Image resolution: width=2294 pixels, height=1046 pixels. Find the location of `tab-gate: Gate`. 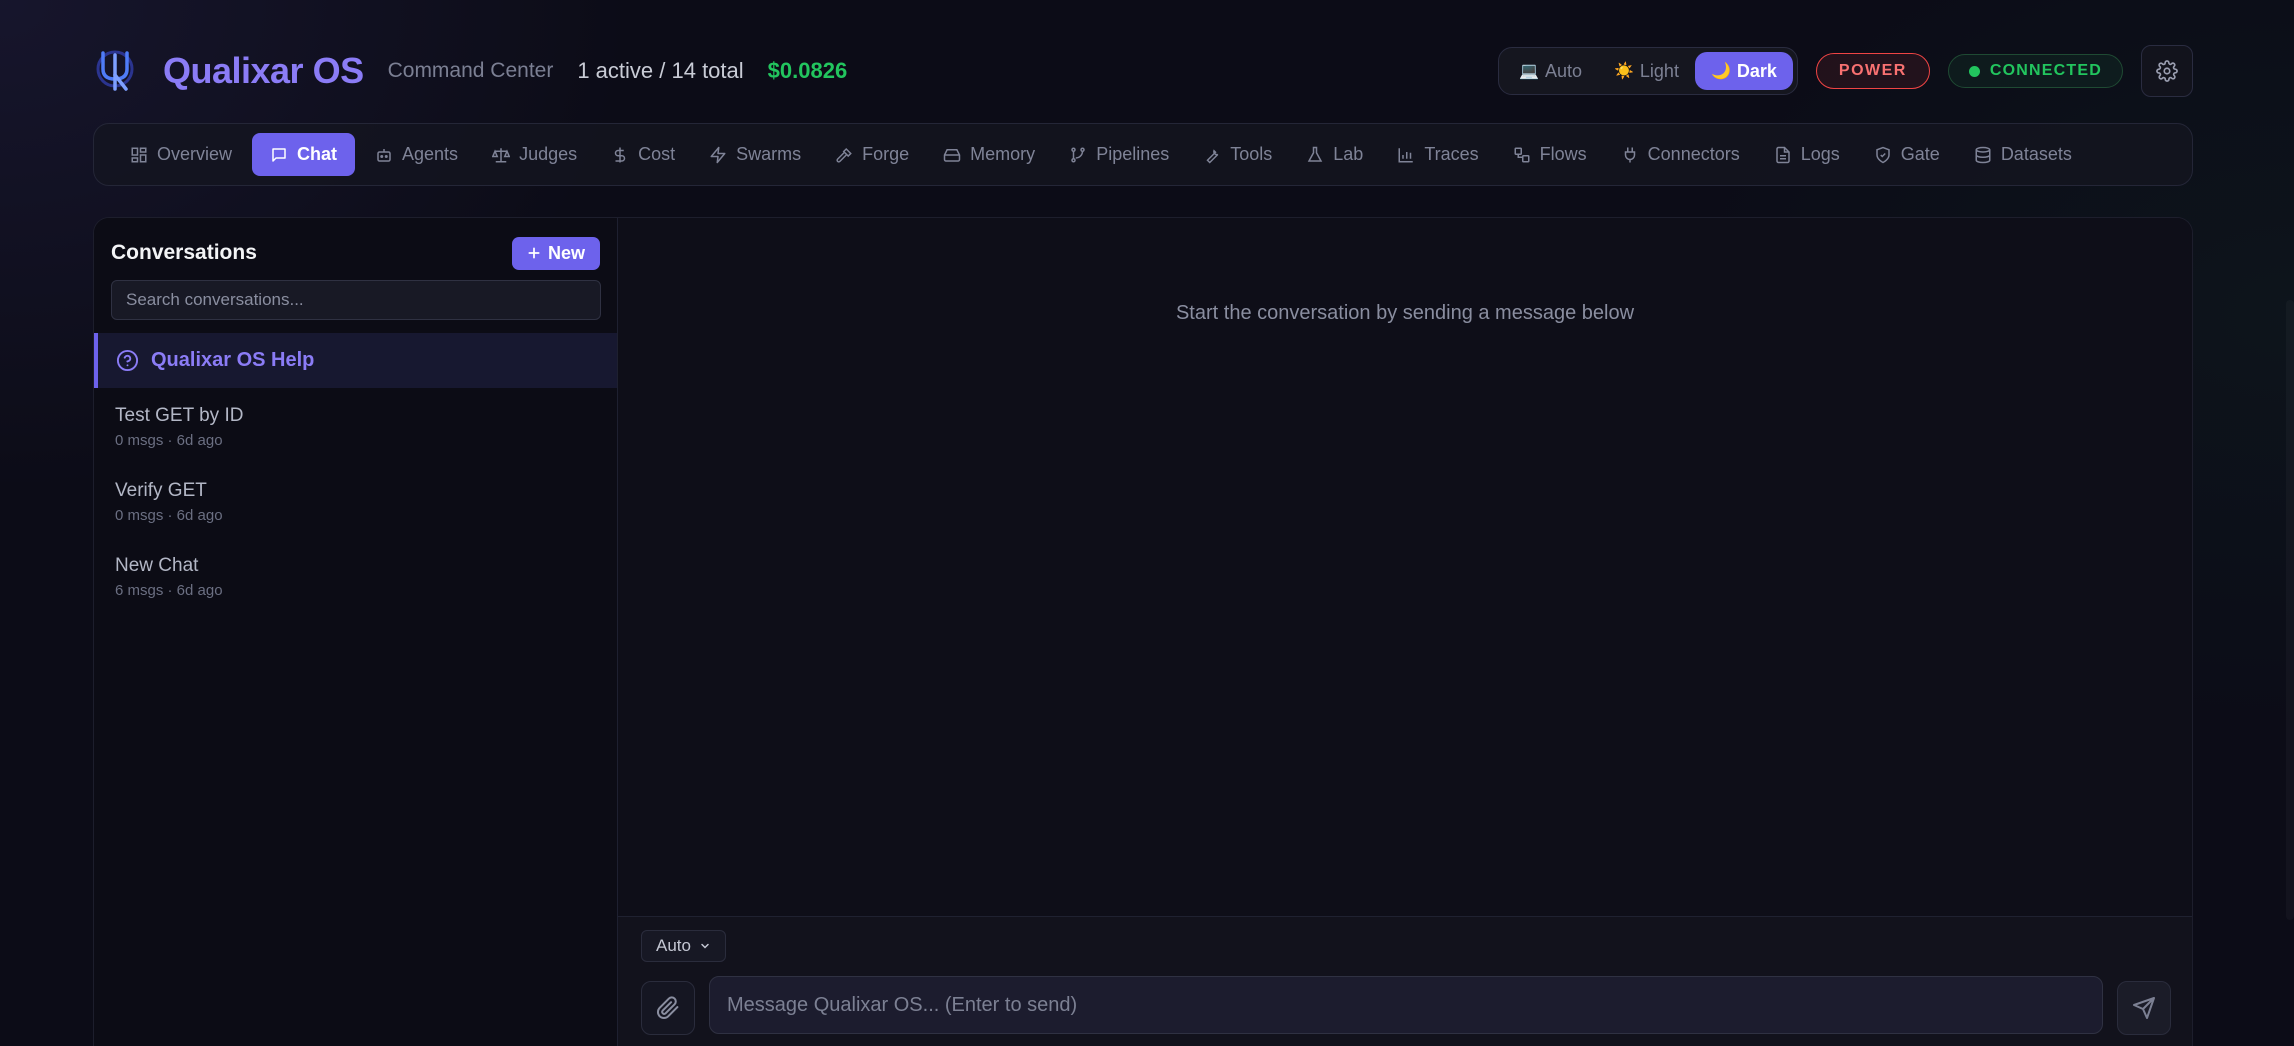

tab-gate: Gate is located at coordinates (1907, 154).